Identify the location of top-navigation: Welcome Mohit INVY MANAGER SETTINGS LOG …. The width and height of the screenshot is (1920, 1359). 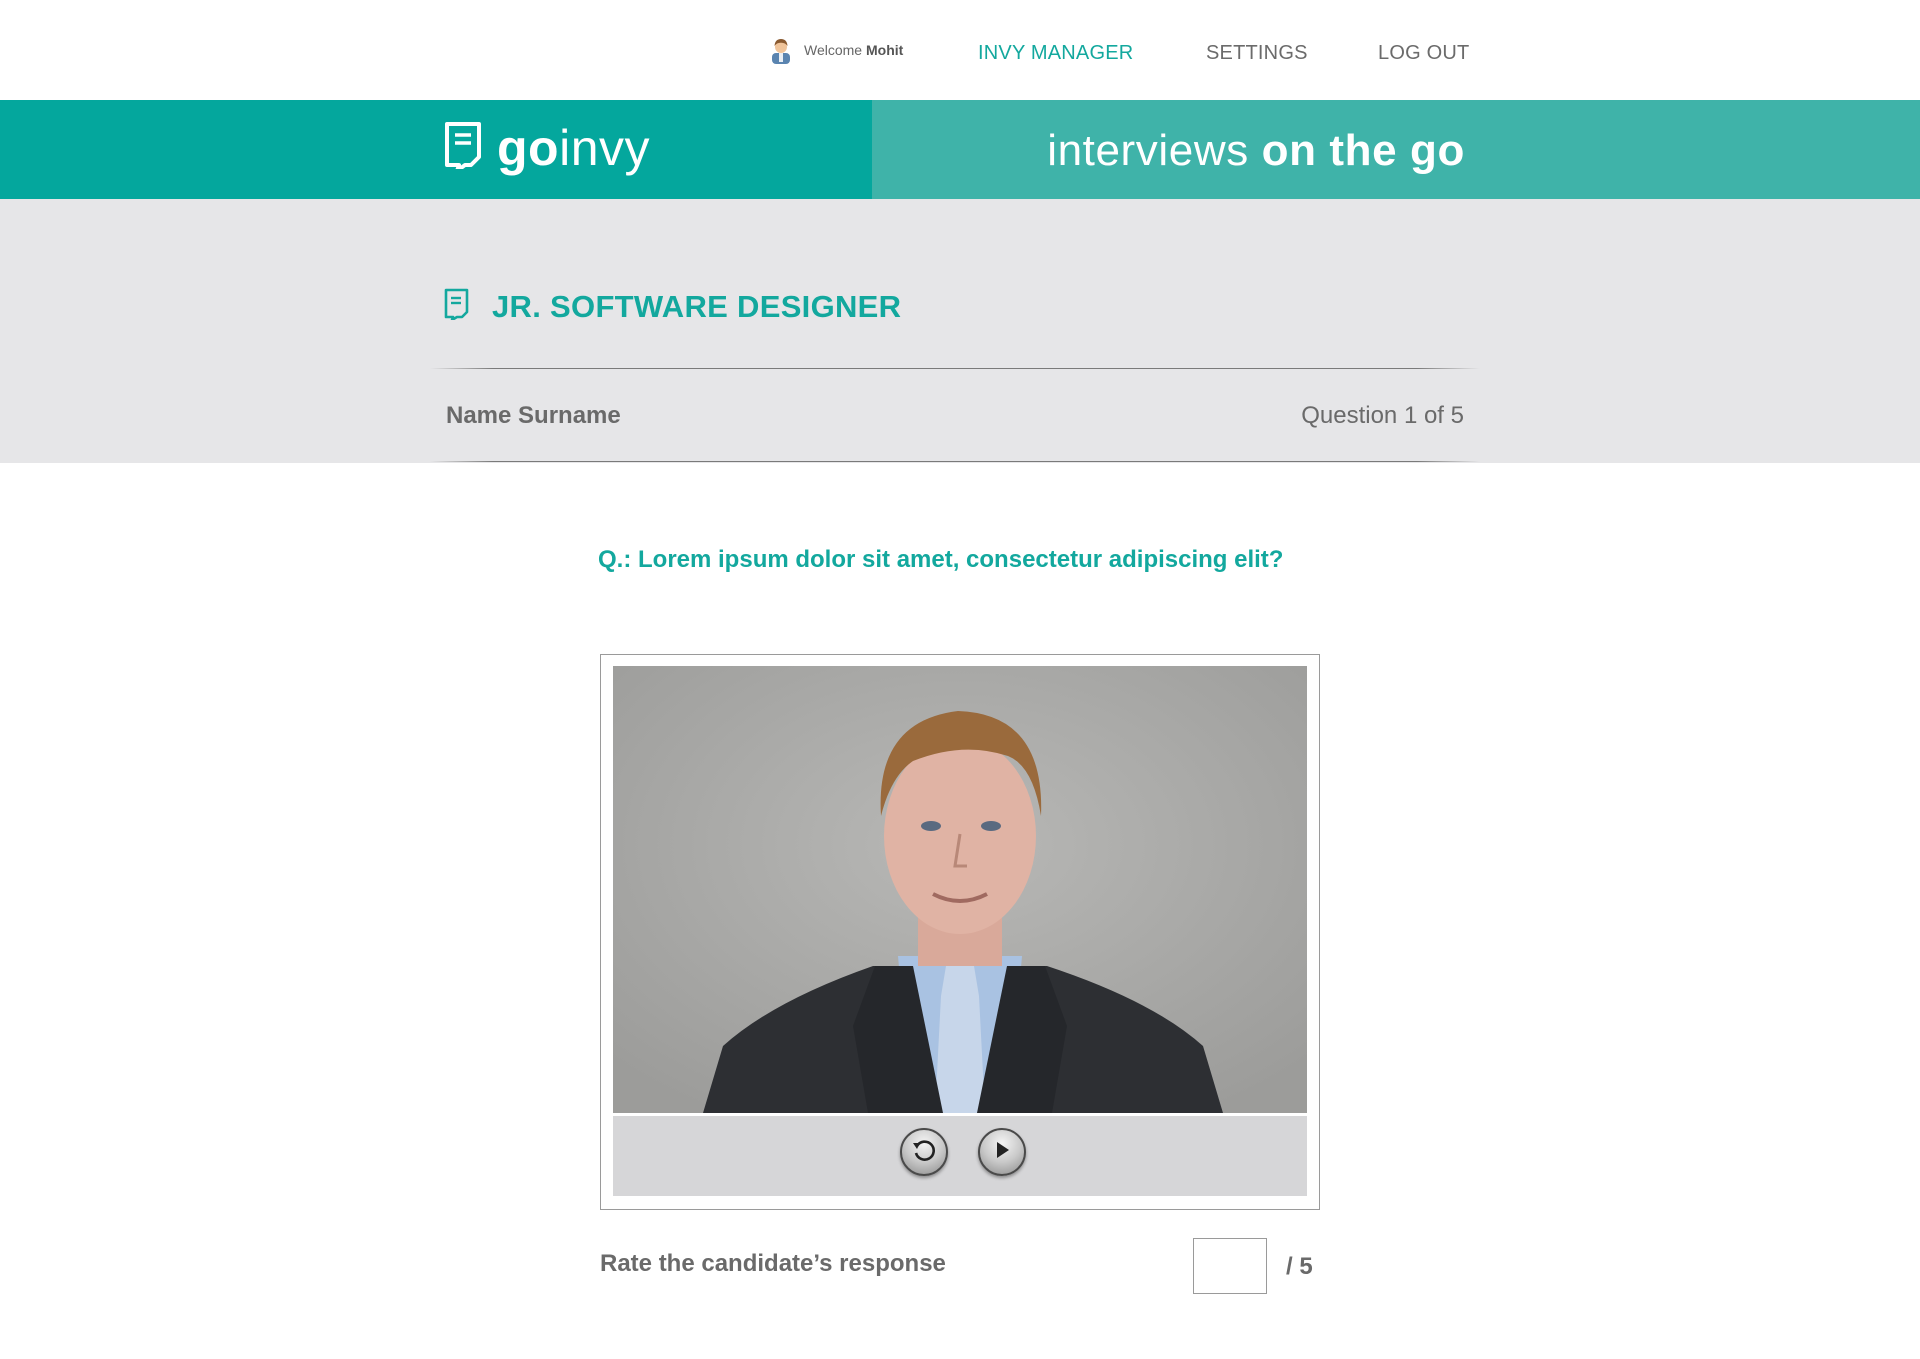
(960, 50).